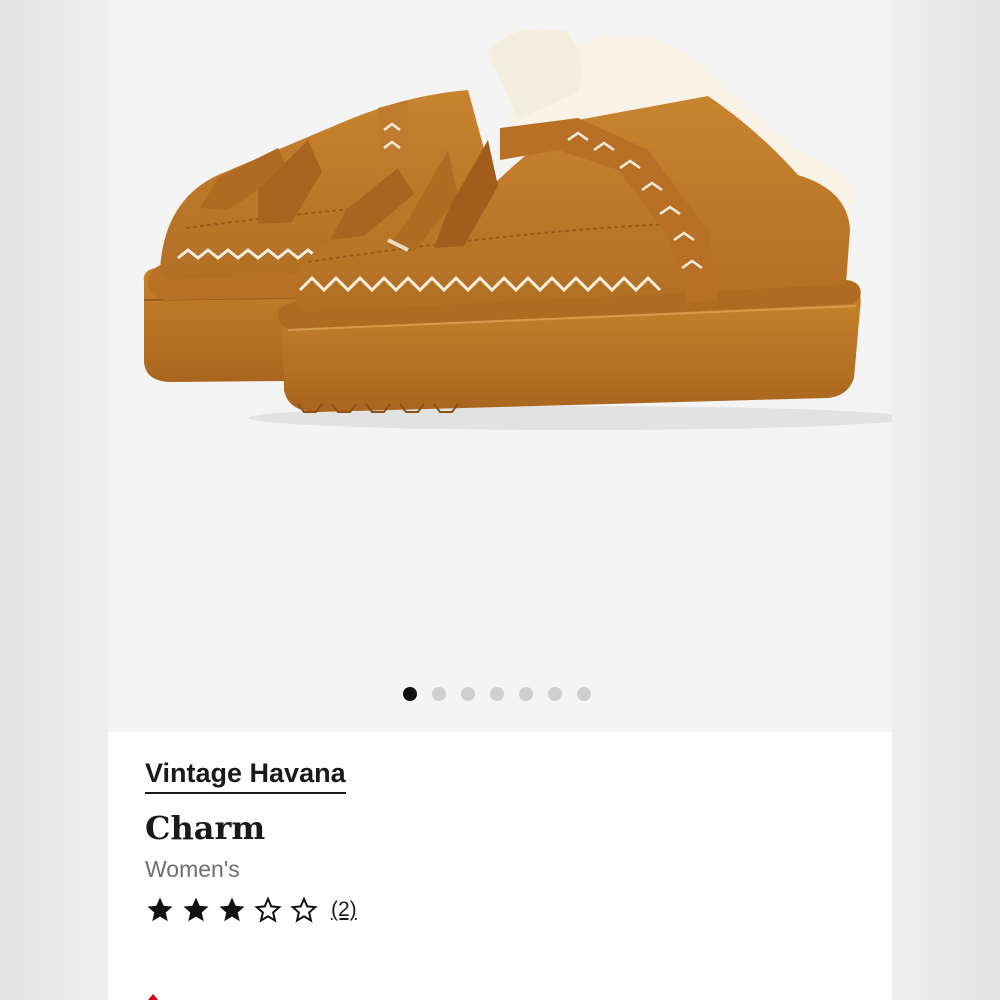 The width and height of the screenshot is (1000, 1000). What do you see at coordinates (344, 910) in the screenshot?
I see `review-count-link: (2)` at bounding box center [344, 910].